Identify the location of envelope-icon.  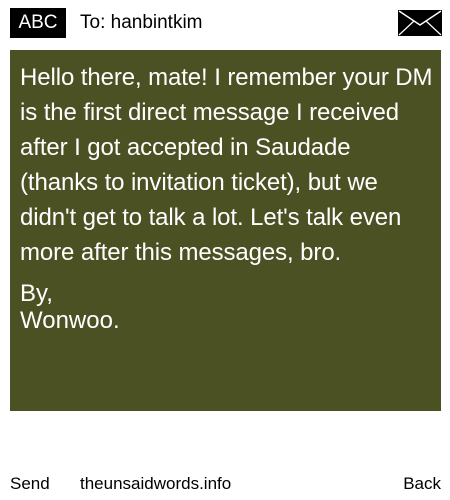
(420, 23).